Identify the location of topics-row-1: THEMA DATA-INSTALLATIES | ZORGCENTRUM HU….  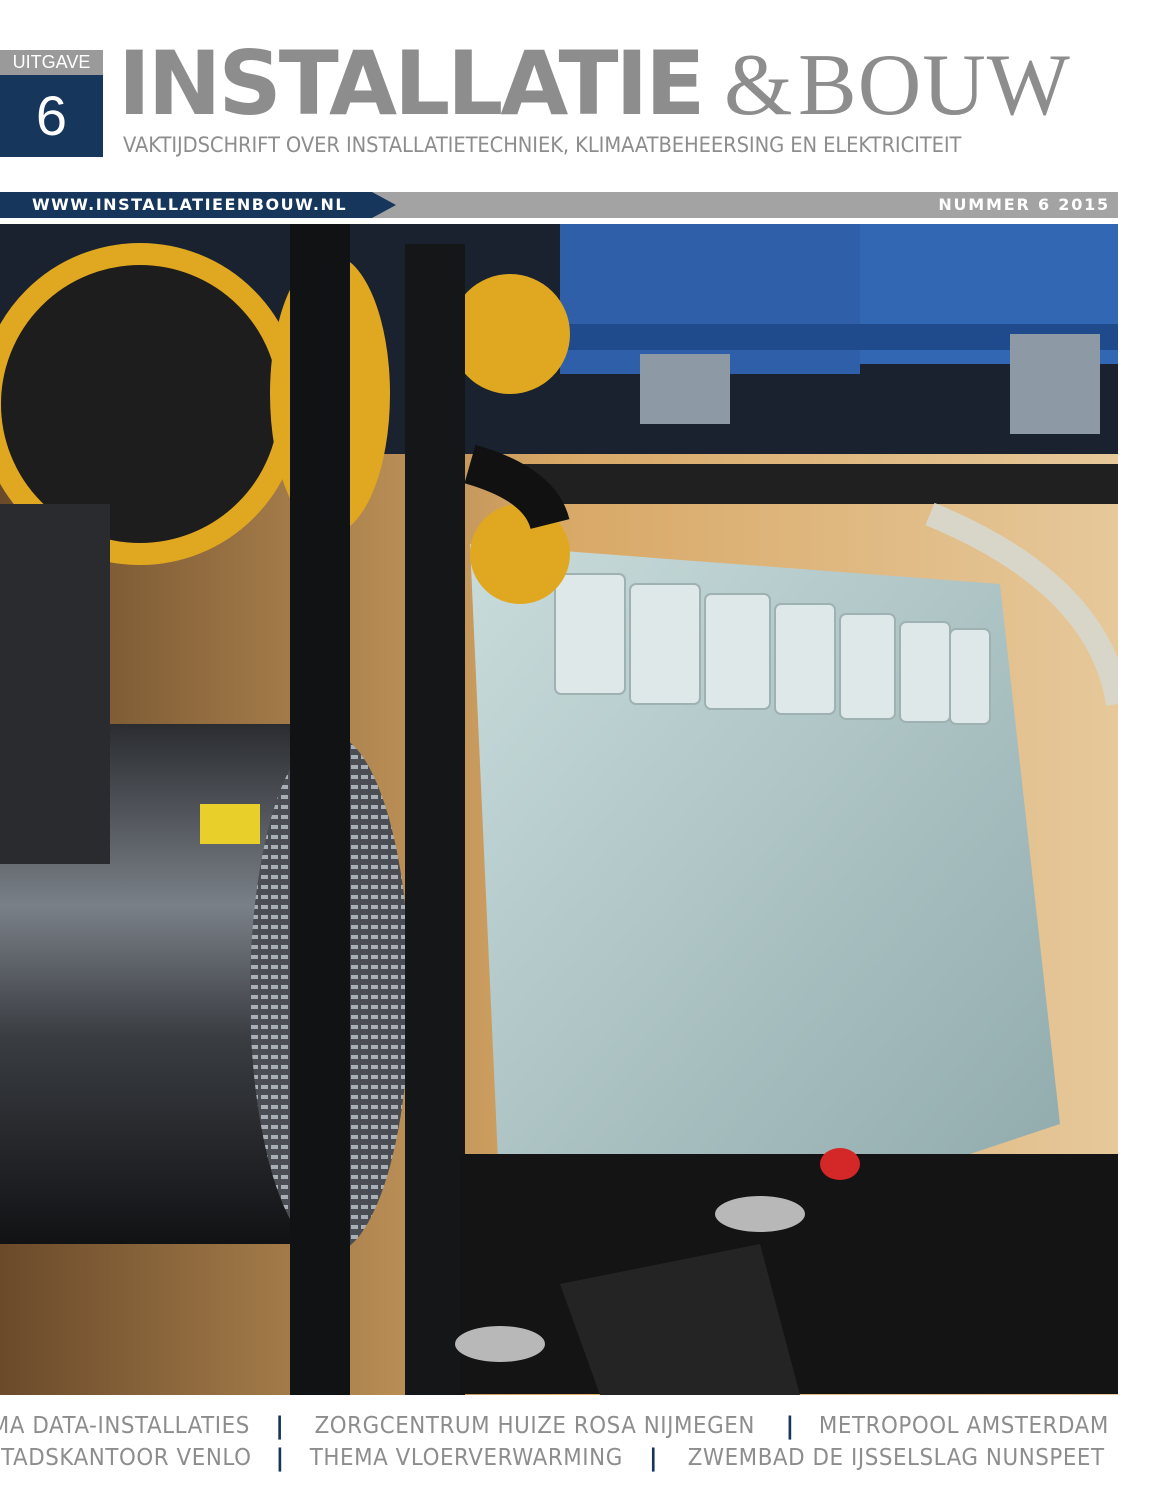
(560, 1426).